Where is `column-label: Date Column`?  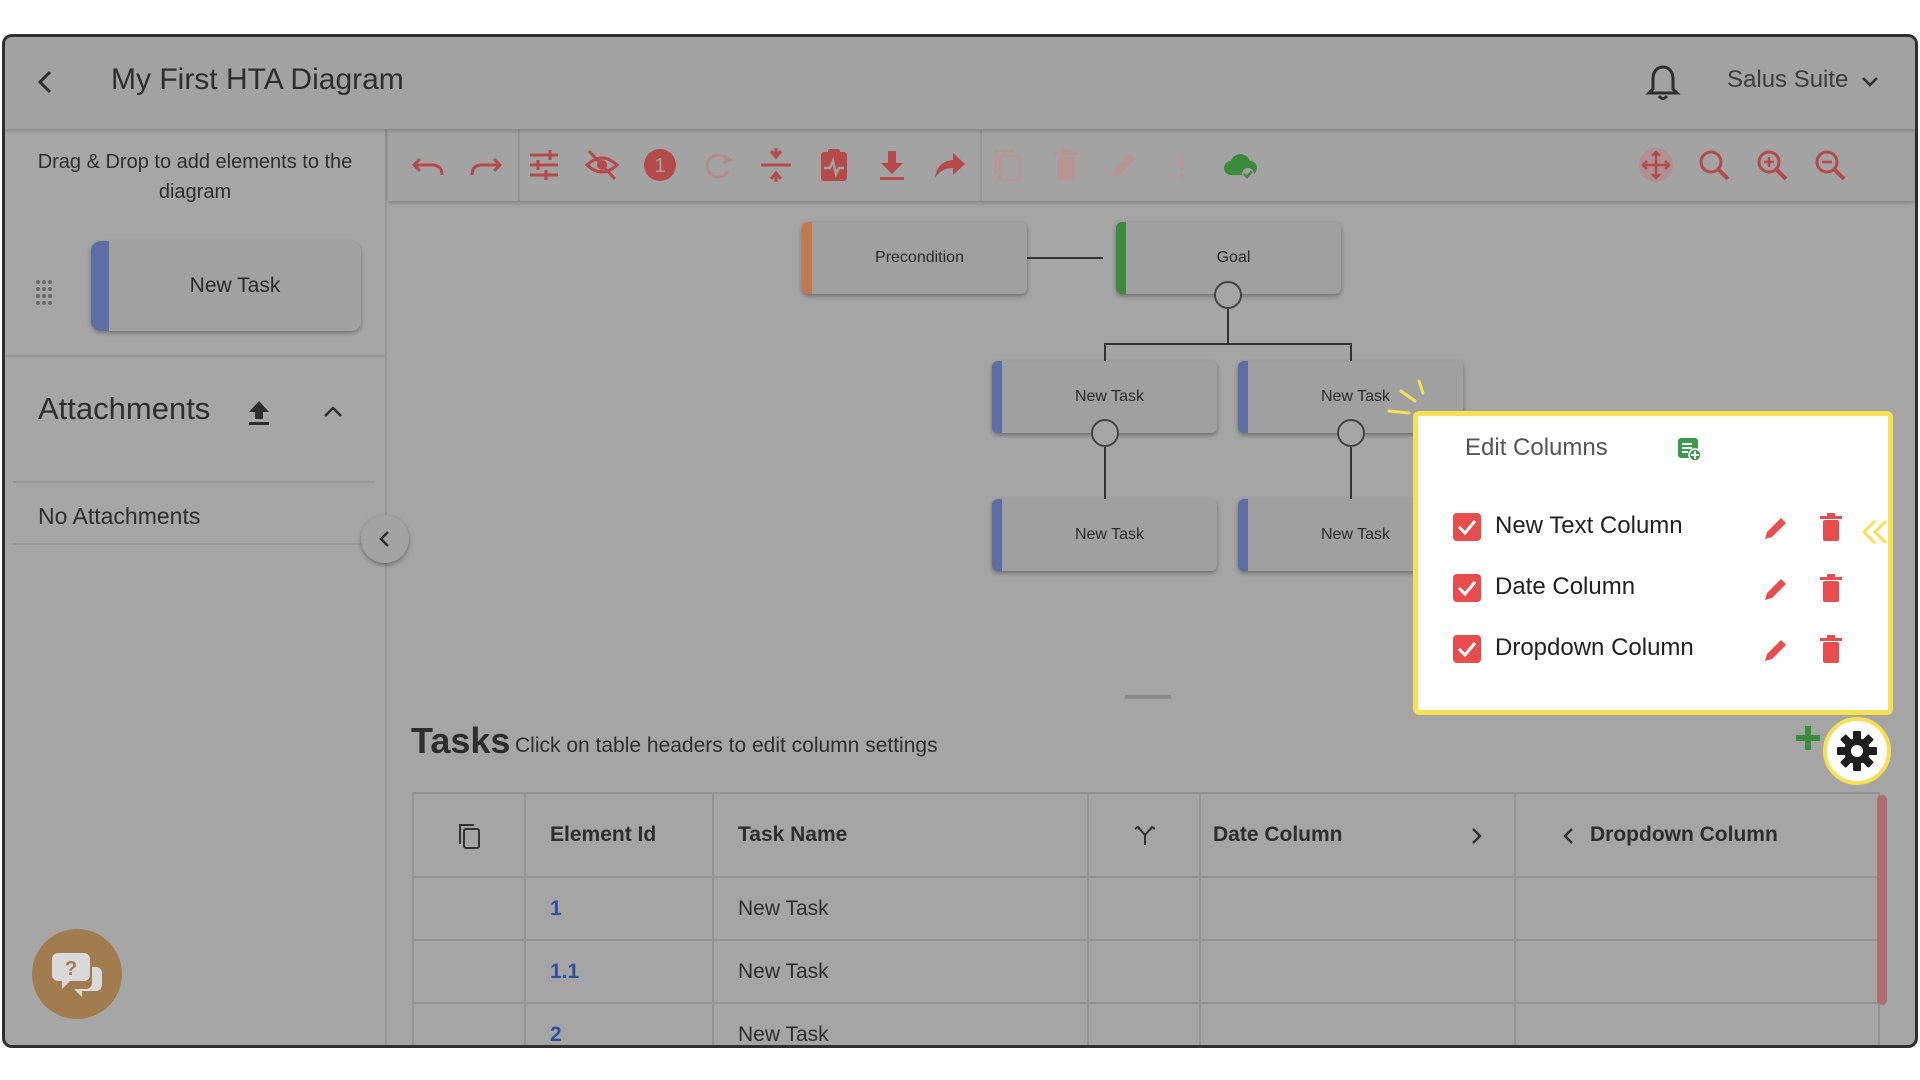 column-label: Date Column is located at coordinates (1278, 834).